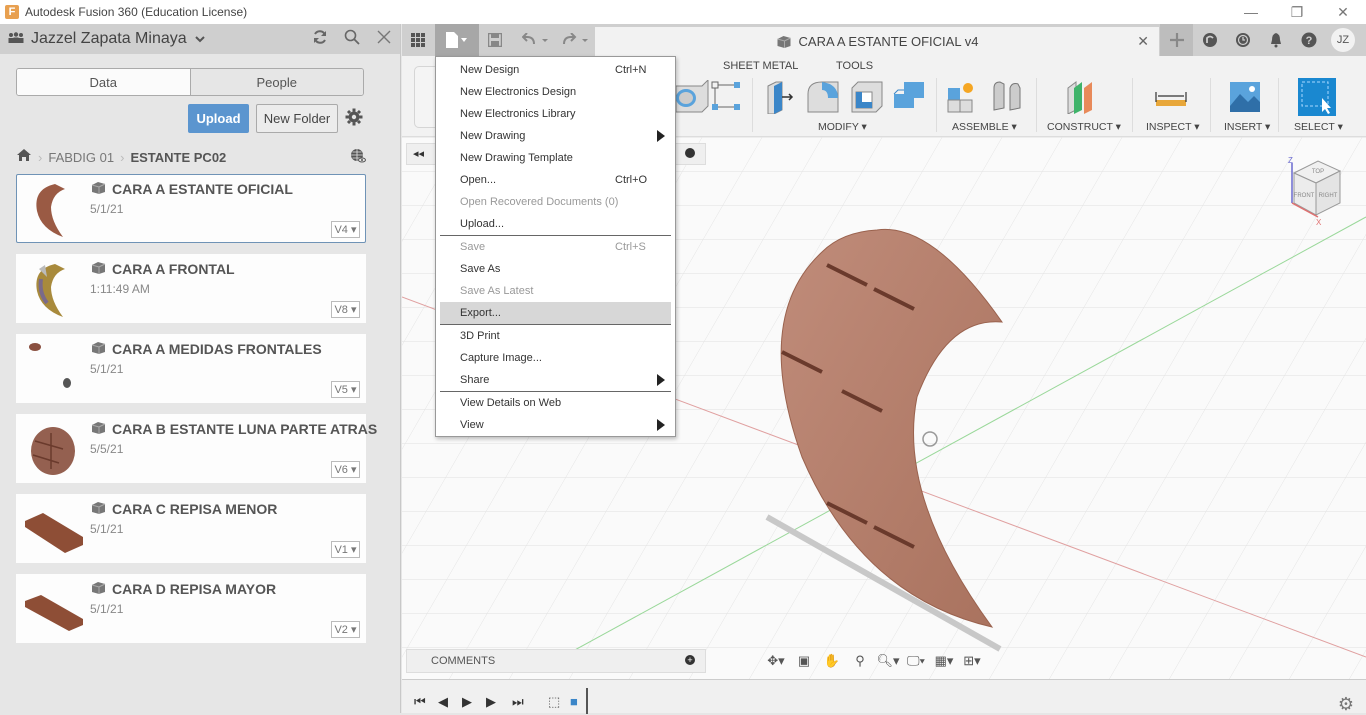 The width and height of the screenshot is (1366, 715). What do you see at coordinates (345, 309) in the screenshot?
I see `version-dropdown: V8 ▾` at bounding box center [345, 309].